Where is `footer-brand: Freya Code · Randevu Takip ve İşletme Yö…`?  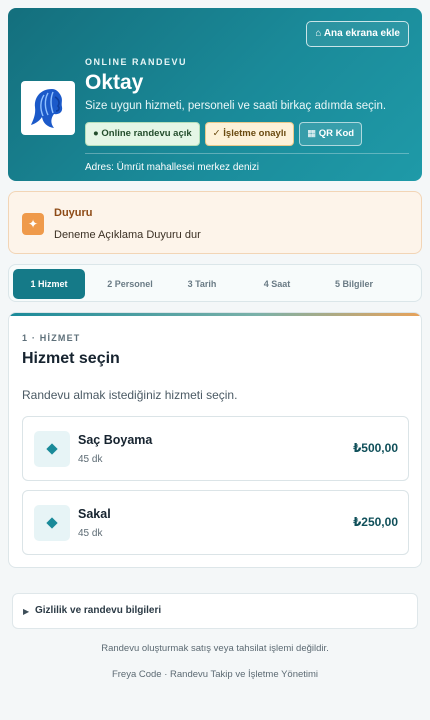
footer-brand: Freya Code · Randevu Takip ve İşletme Yö… is located at coordinates (215, 674).